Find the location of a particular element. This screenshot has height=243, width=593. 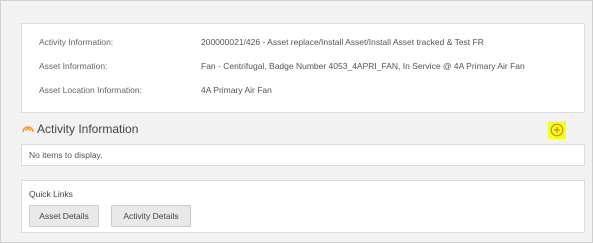

collapse-arrow-icon is located at coordinates (28, 130).